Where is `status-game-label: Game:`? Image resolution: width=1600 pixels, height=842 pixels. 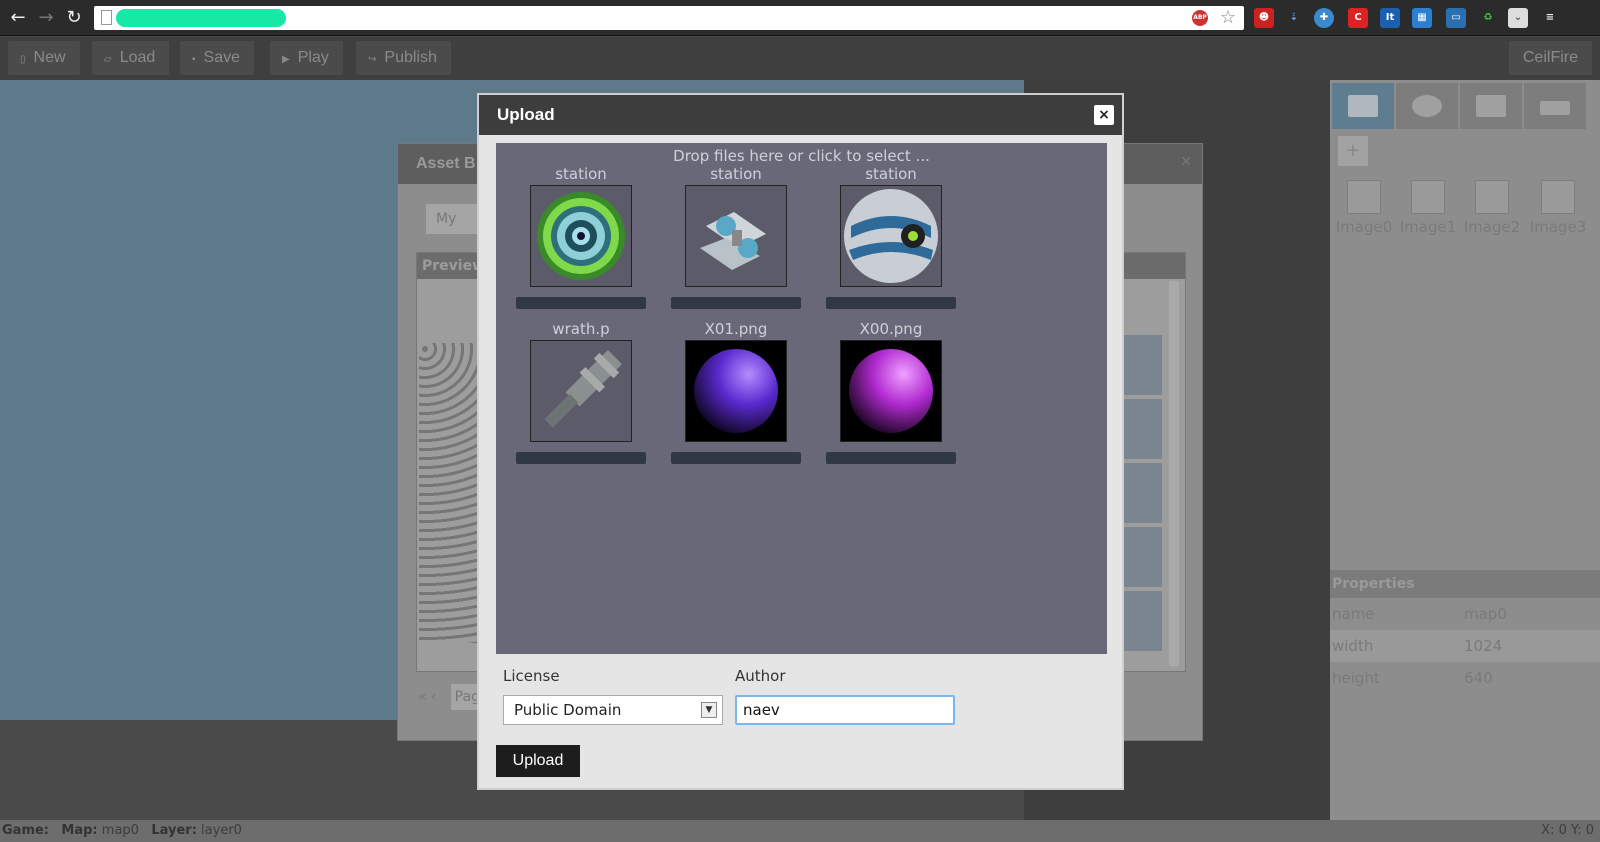 status-game-label: Game: is located at coordinates (26, 830).